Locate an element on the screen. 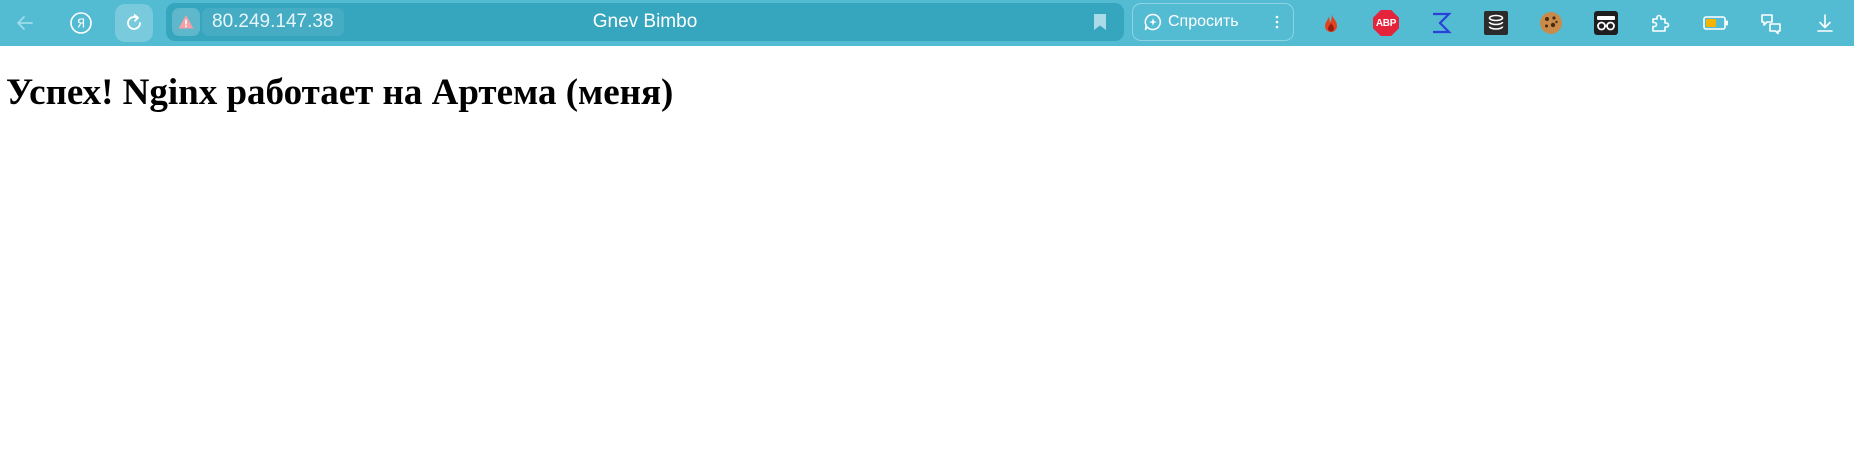 The image size is (1854, 457). sigma-extension-icon is located at coordinates (1442, 23).